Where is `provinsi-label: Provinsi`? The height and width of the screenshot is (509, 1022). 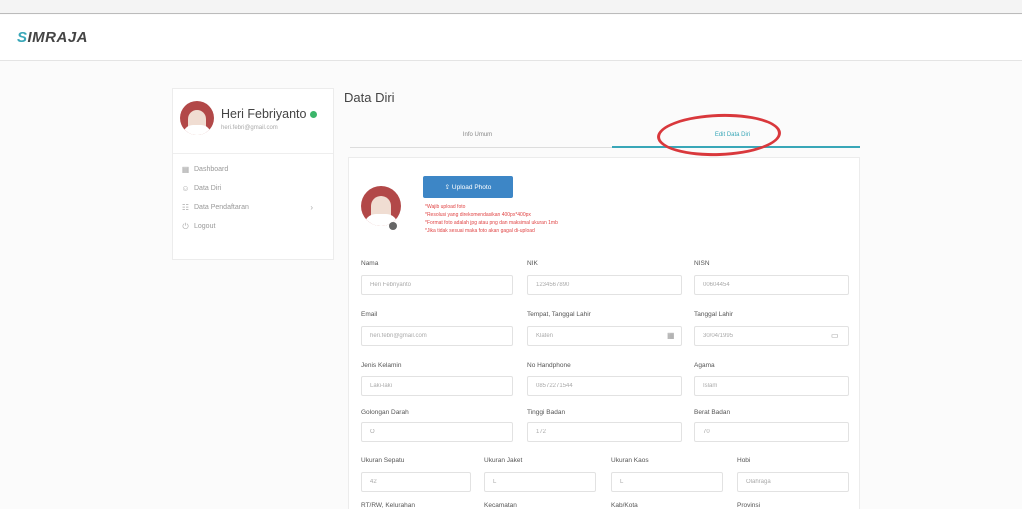
provinsi-label: Provinsi is located at coordinates (749, 505).